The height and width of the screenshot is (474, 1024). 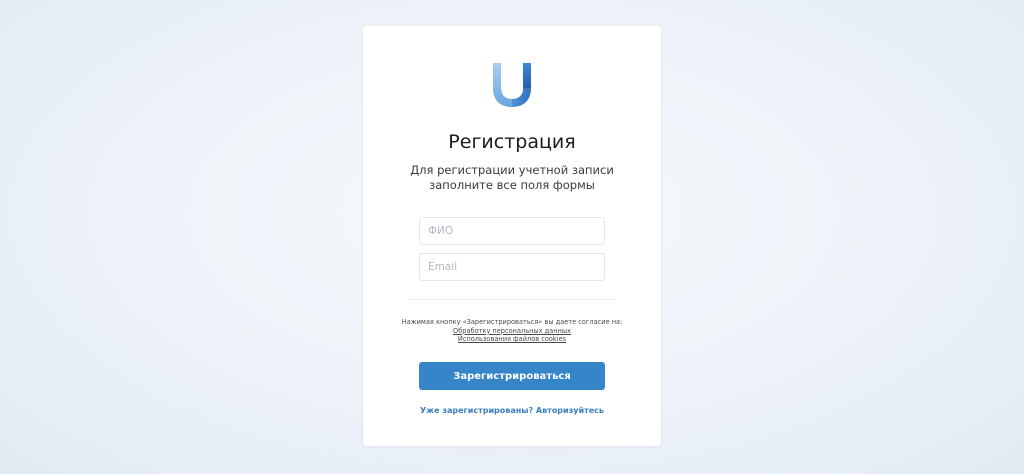 I want to click on fio-input, so click(x=512, y=231).